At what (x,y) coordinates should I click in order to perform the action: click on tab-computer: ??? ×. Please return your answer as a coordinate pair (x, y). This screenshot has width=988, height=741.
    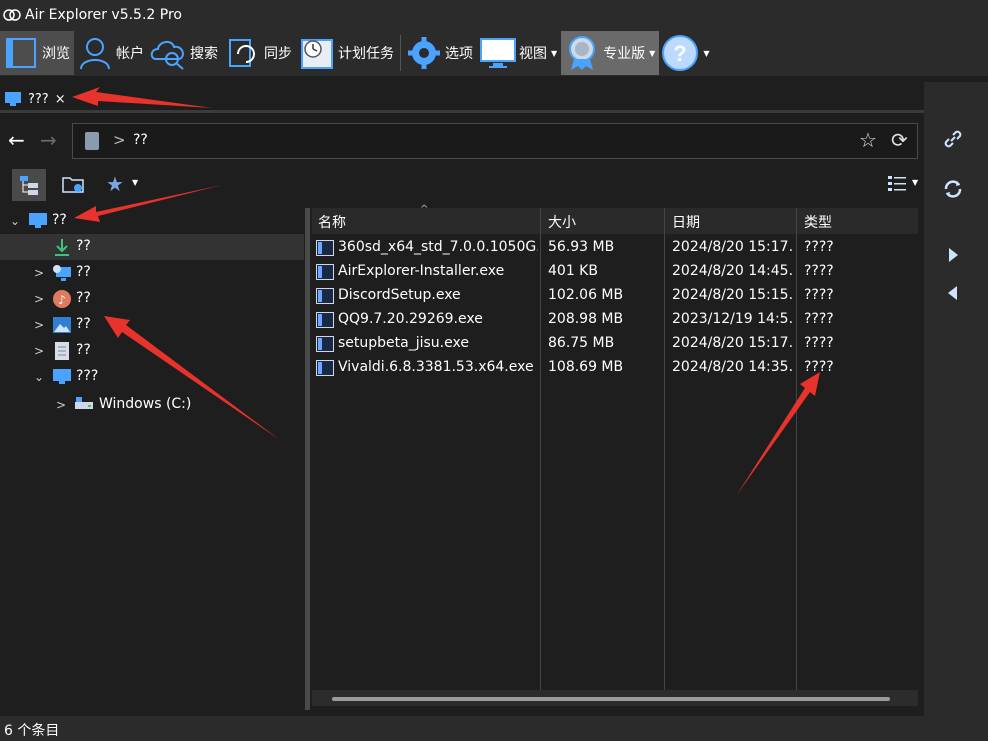
    Looking at the image, I should click on (33, 99).